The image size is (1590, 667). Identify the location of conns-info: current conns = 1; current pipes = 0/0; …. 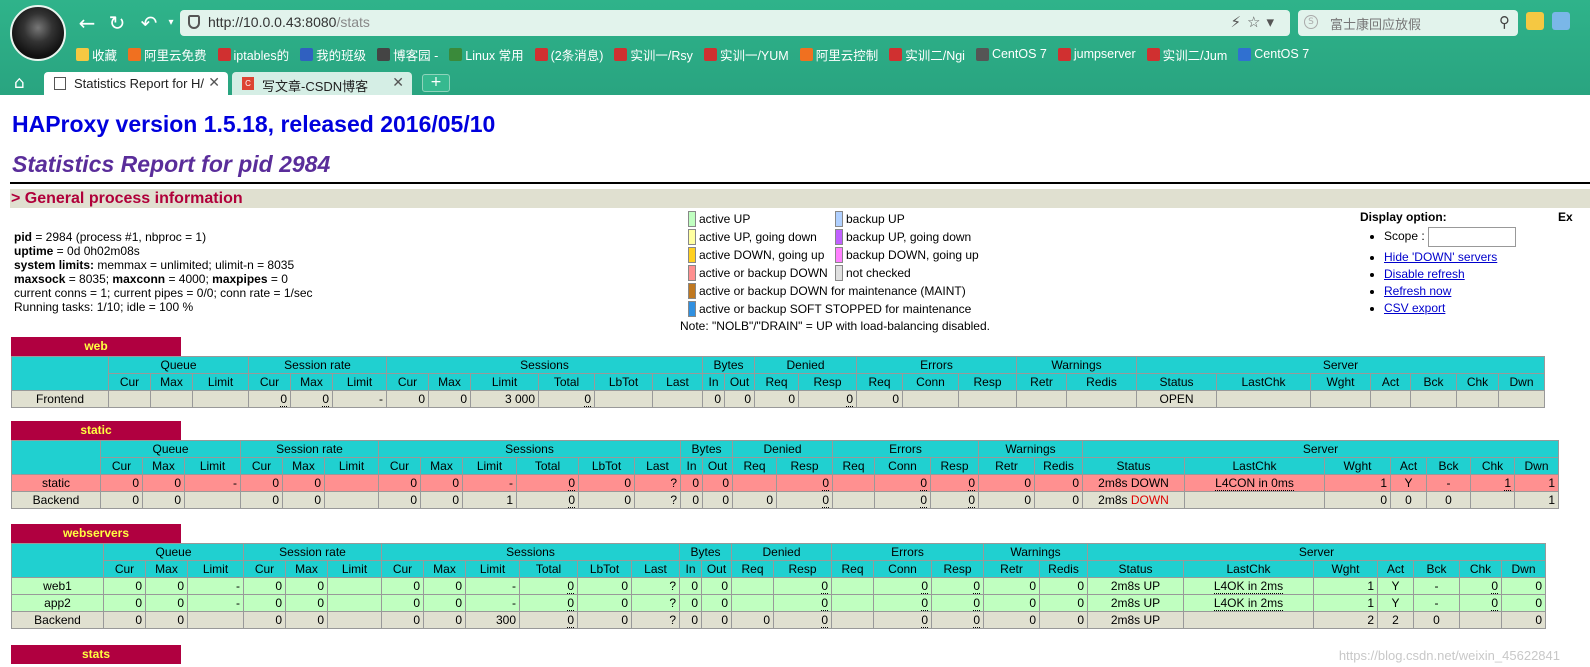
(163, 293).